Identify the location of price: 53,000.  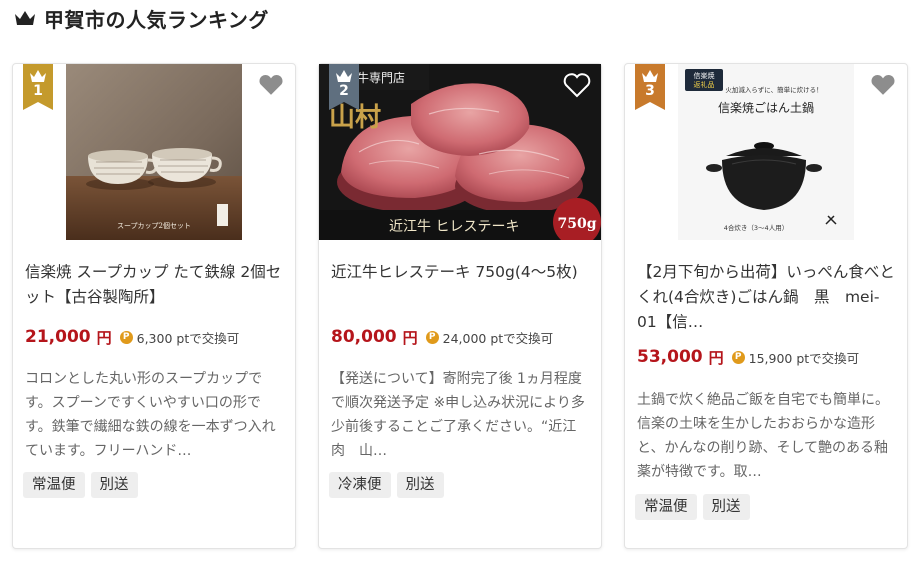
(670, 357).